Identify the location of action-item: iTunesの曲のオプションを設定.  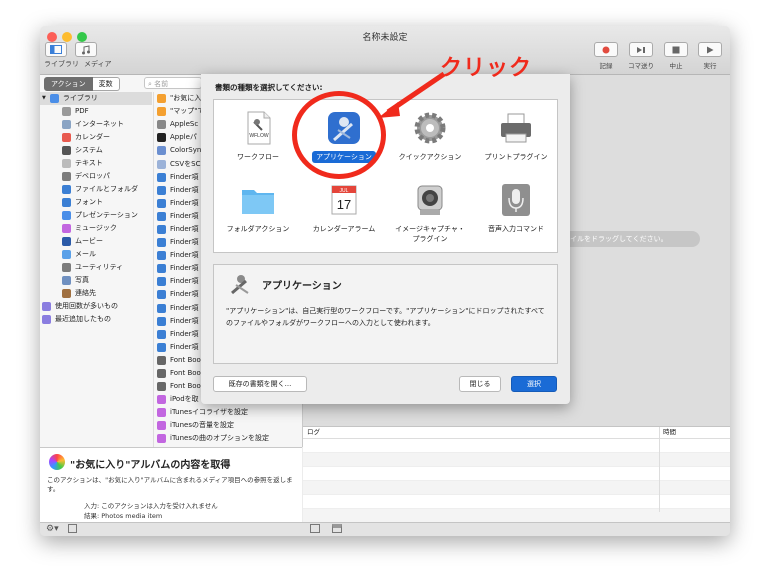
(228, 438).